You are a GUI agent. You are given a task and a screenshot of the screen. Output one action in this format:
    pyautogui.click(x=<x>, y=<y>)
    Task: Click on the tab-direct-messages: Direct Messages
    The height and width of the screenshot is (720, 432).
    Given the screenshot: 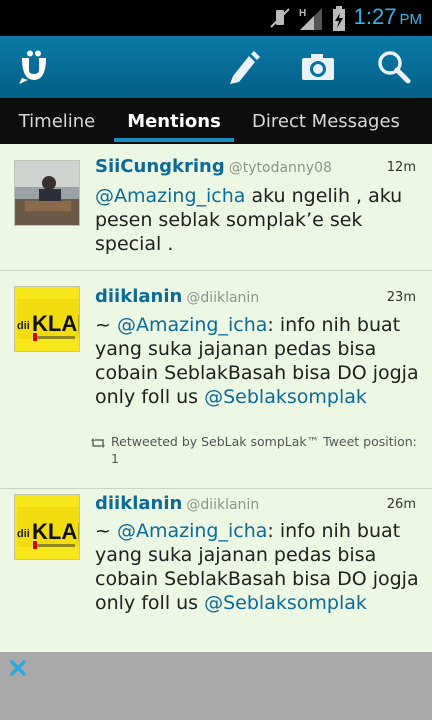 What is the action you would take?
    pyautogui.click(x=326, y=121)
    